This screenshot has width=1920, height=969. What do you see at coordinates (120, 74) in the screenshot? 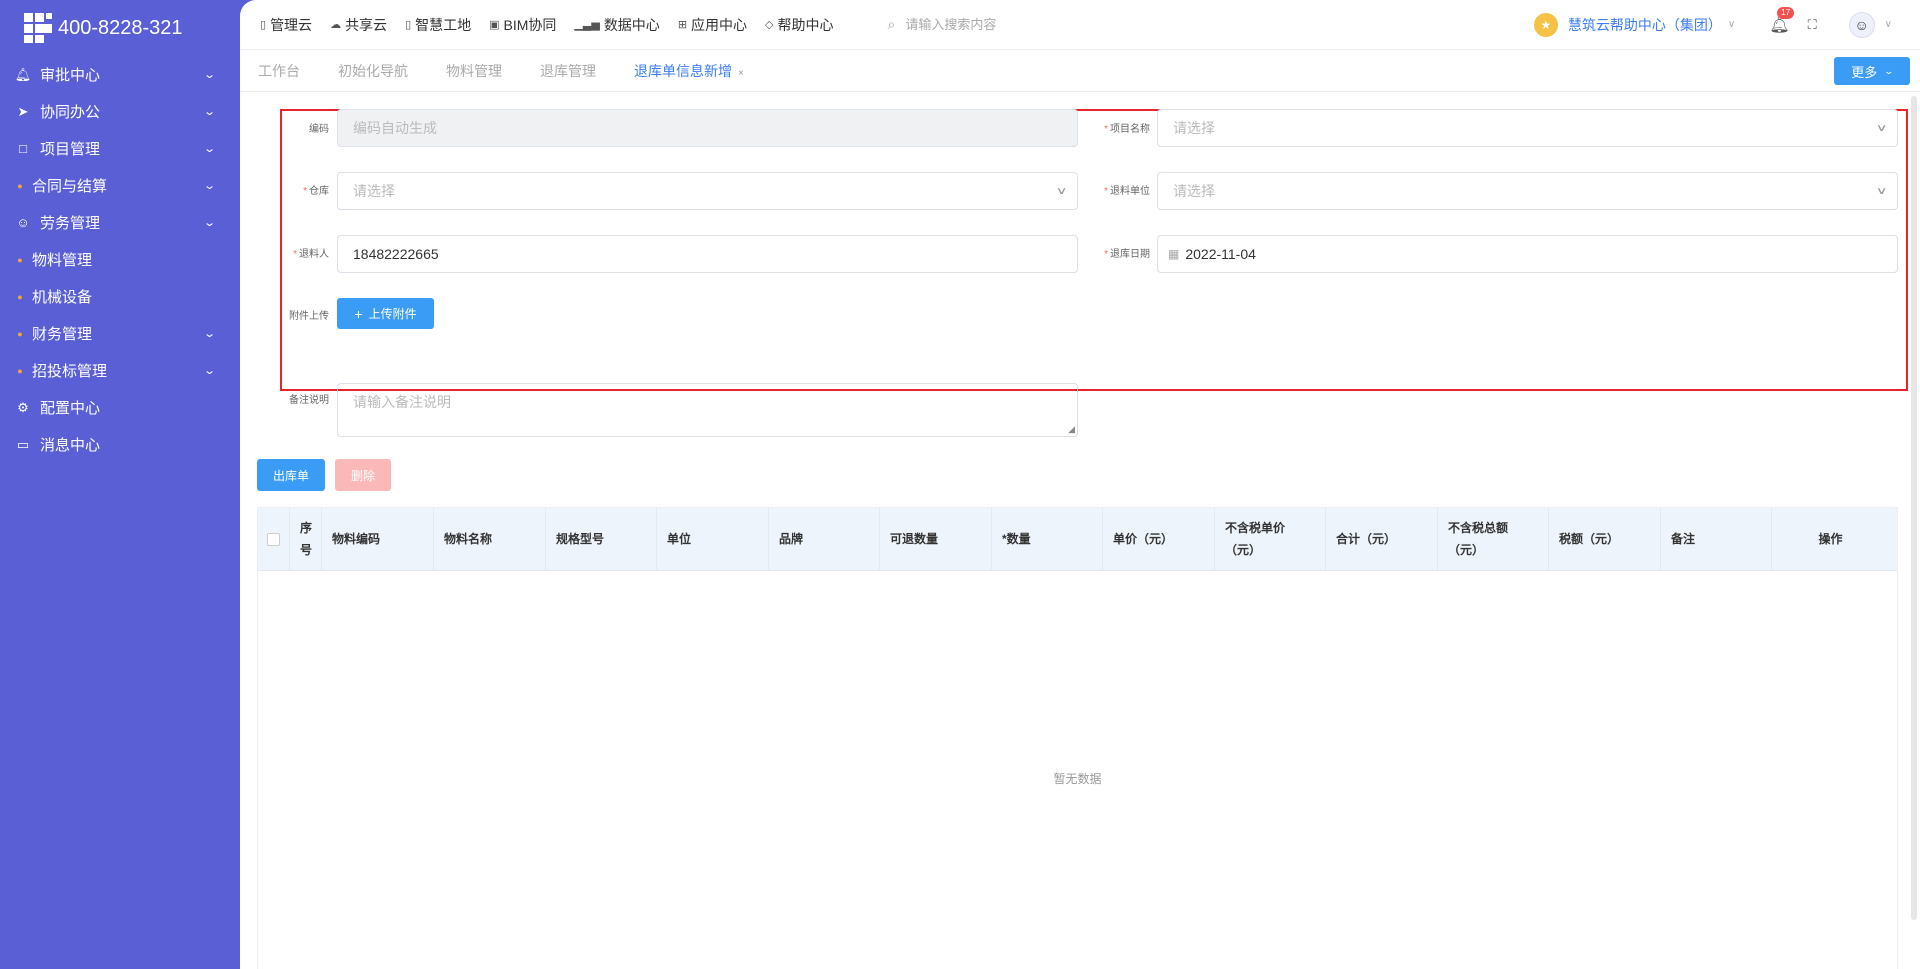
I see `sidebar-item-approval: 🔔︎ 审批中心 ⌄` at bounding box center [120, 74].